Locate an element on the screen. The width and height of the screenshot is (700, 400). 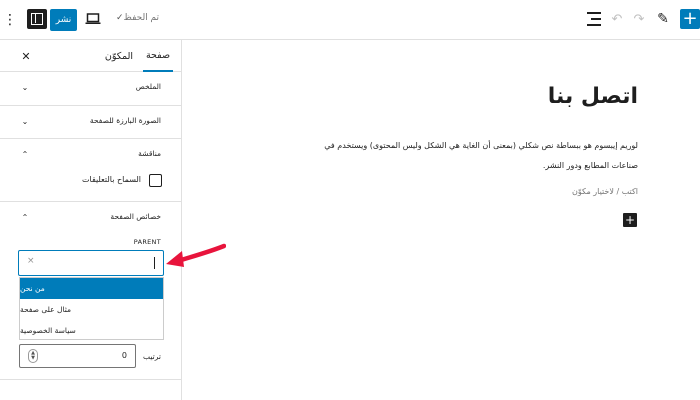
editor-toolbar: ⋮ نشر تم الحفظ ✓ ↶ ↷ ✎ + is located at coordinates (350, 20).